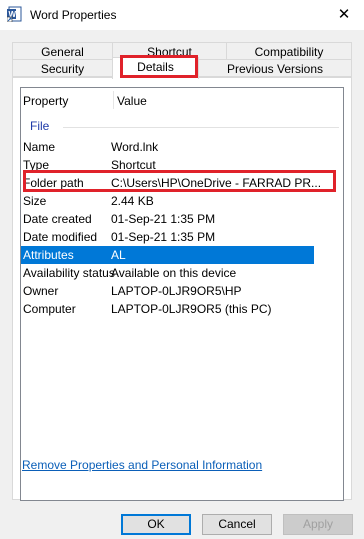 The width and height of the screenshot is (364, 539). Describe the element at coordinates (275, 68) in the screenshot. I see `tab-previous-versions: Previous Versions` at that location.